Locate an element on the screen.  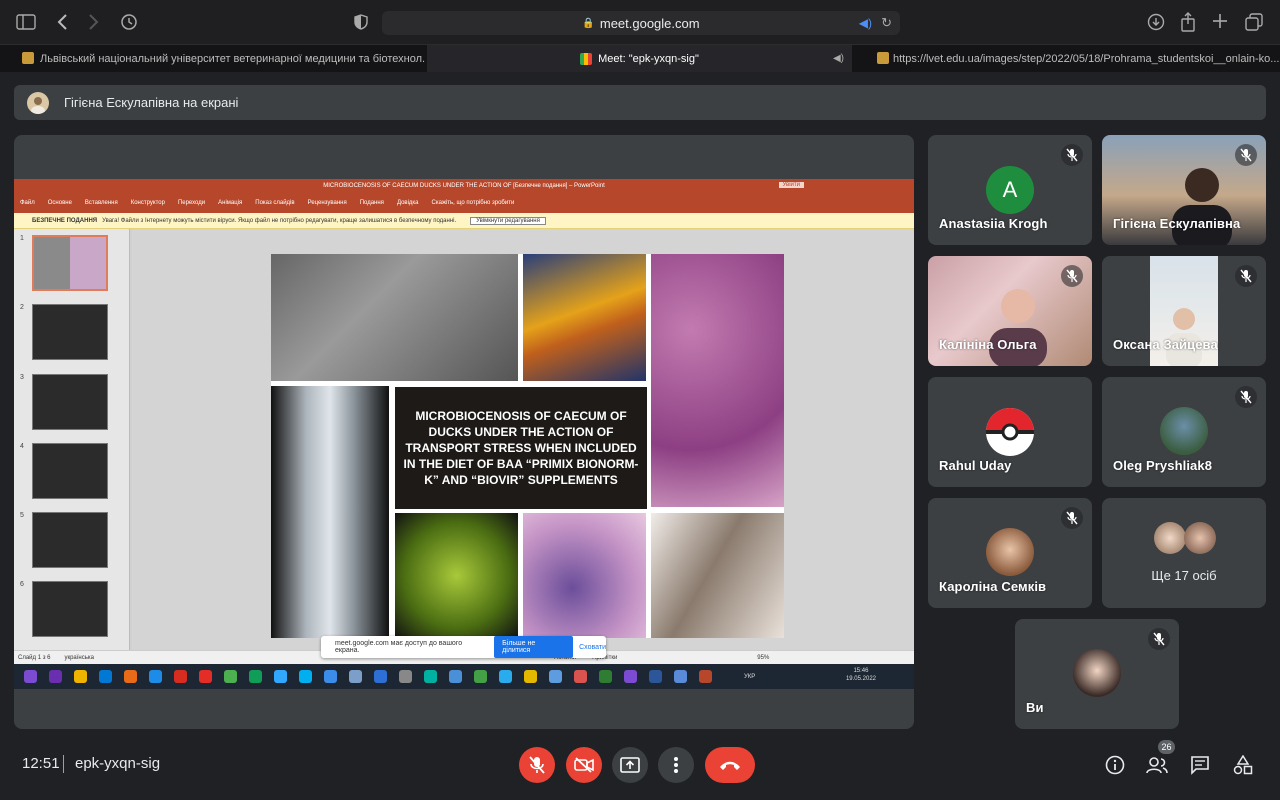
participant-initial: A is located at coordinates (1010, 189).